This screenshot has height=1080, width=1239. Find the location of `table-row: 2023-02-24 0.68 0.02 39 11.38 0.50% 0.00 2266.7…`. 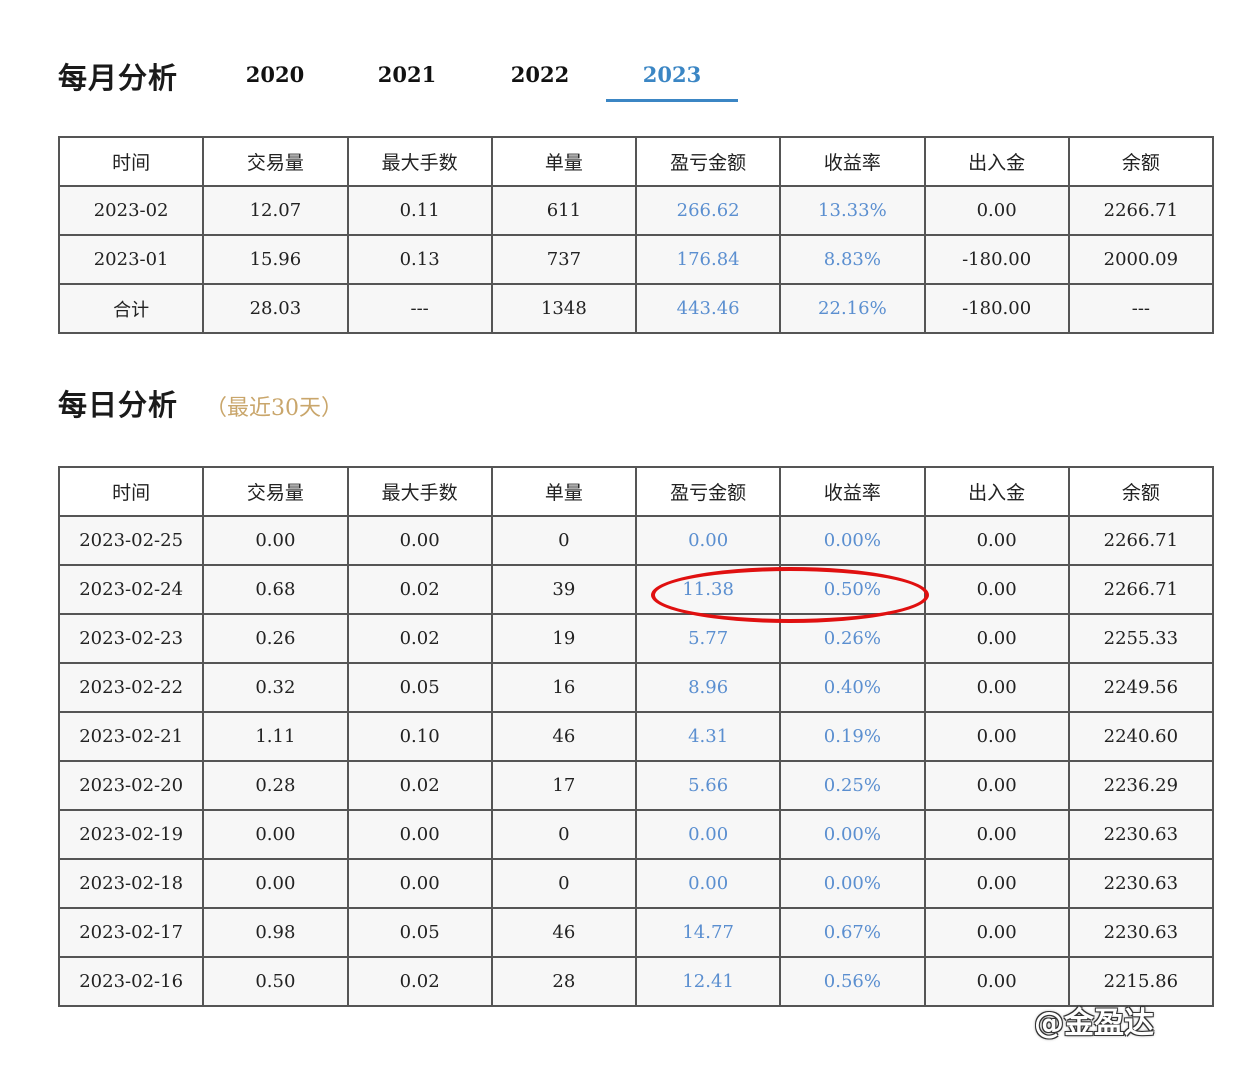

table-row: 2023-02-24 0.68 0.02 39 11.38 0.50% 0.00 2266.7… is located at coordinates (636, 589).